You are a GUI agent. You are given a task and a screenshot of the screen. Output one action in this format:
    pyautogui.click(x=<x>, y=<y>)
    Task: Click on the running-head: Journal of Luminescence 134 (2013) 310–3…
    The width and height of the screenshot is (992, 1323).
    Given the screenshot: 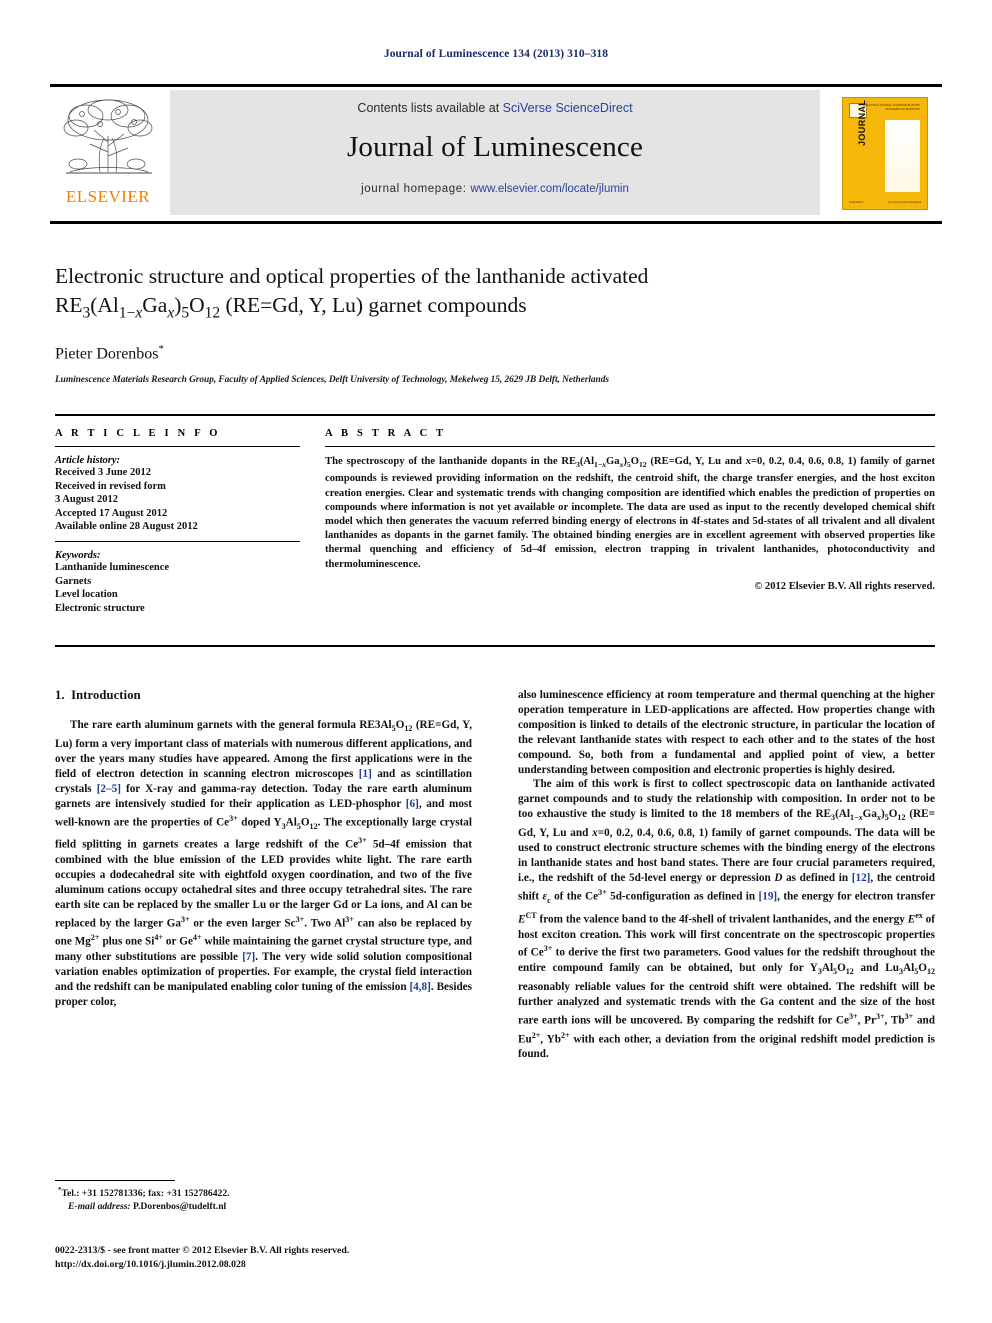 What is the action you would take?
    pyautogui.click(x=496, y=54)
    